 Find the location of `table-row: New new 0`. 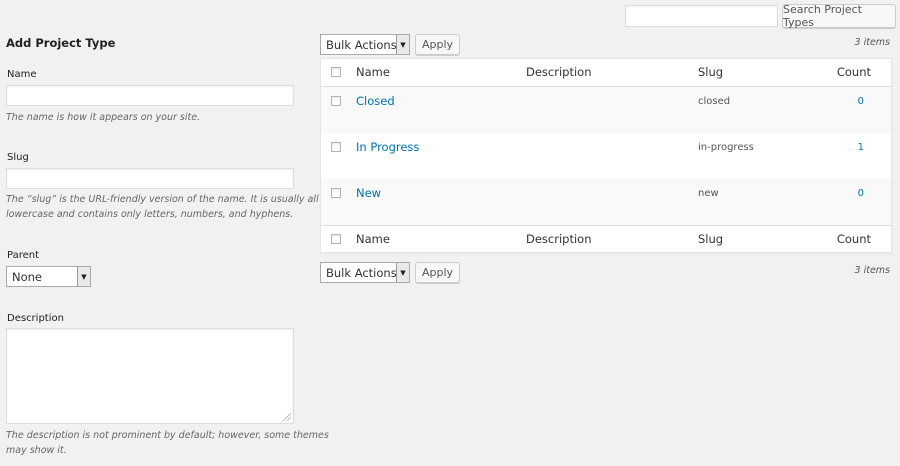

table-row: New new 0 is located at coordinates (606, 202).